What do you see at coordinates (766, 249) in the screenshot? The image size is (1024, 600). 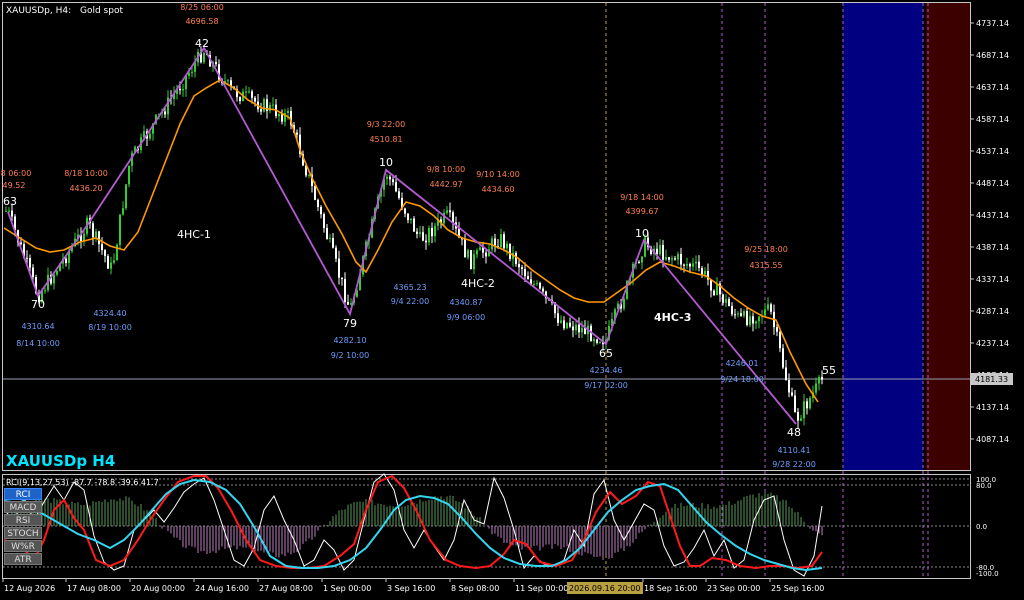 I see `high-label-time: 9/25 18:00` at bounding box center [766, 249].